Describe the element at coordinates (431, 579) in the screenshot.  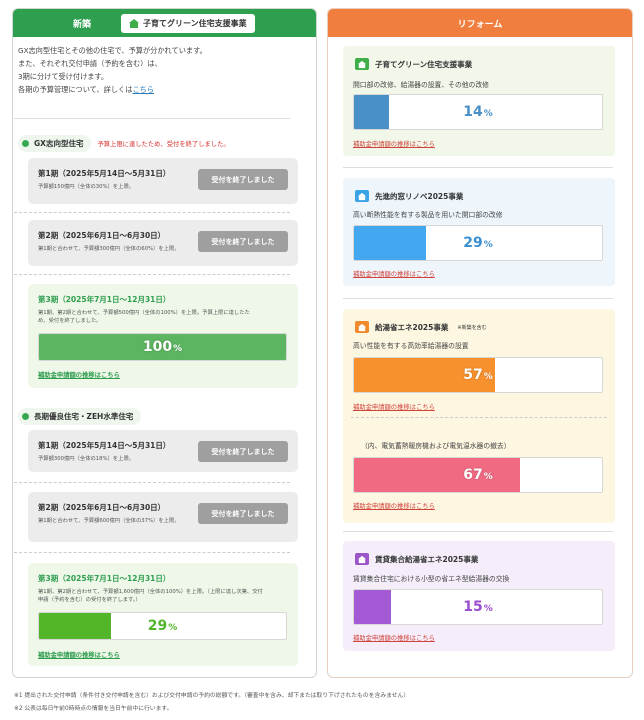
I see `card-desc: 賃貸集合住宅における小型の省エネ型給湯器の交換` at that location.